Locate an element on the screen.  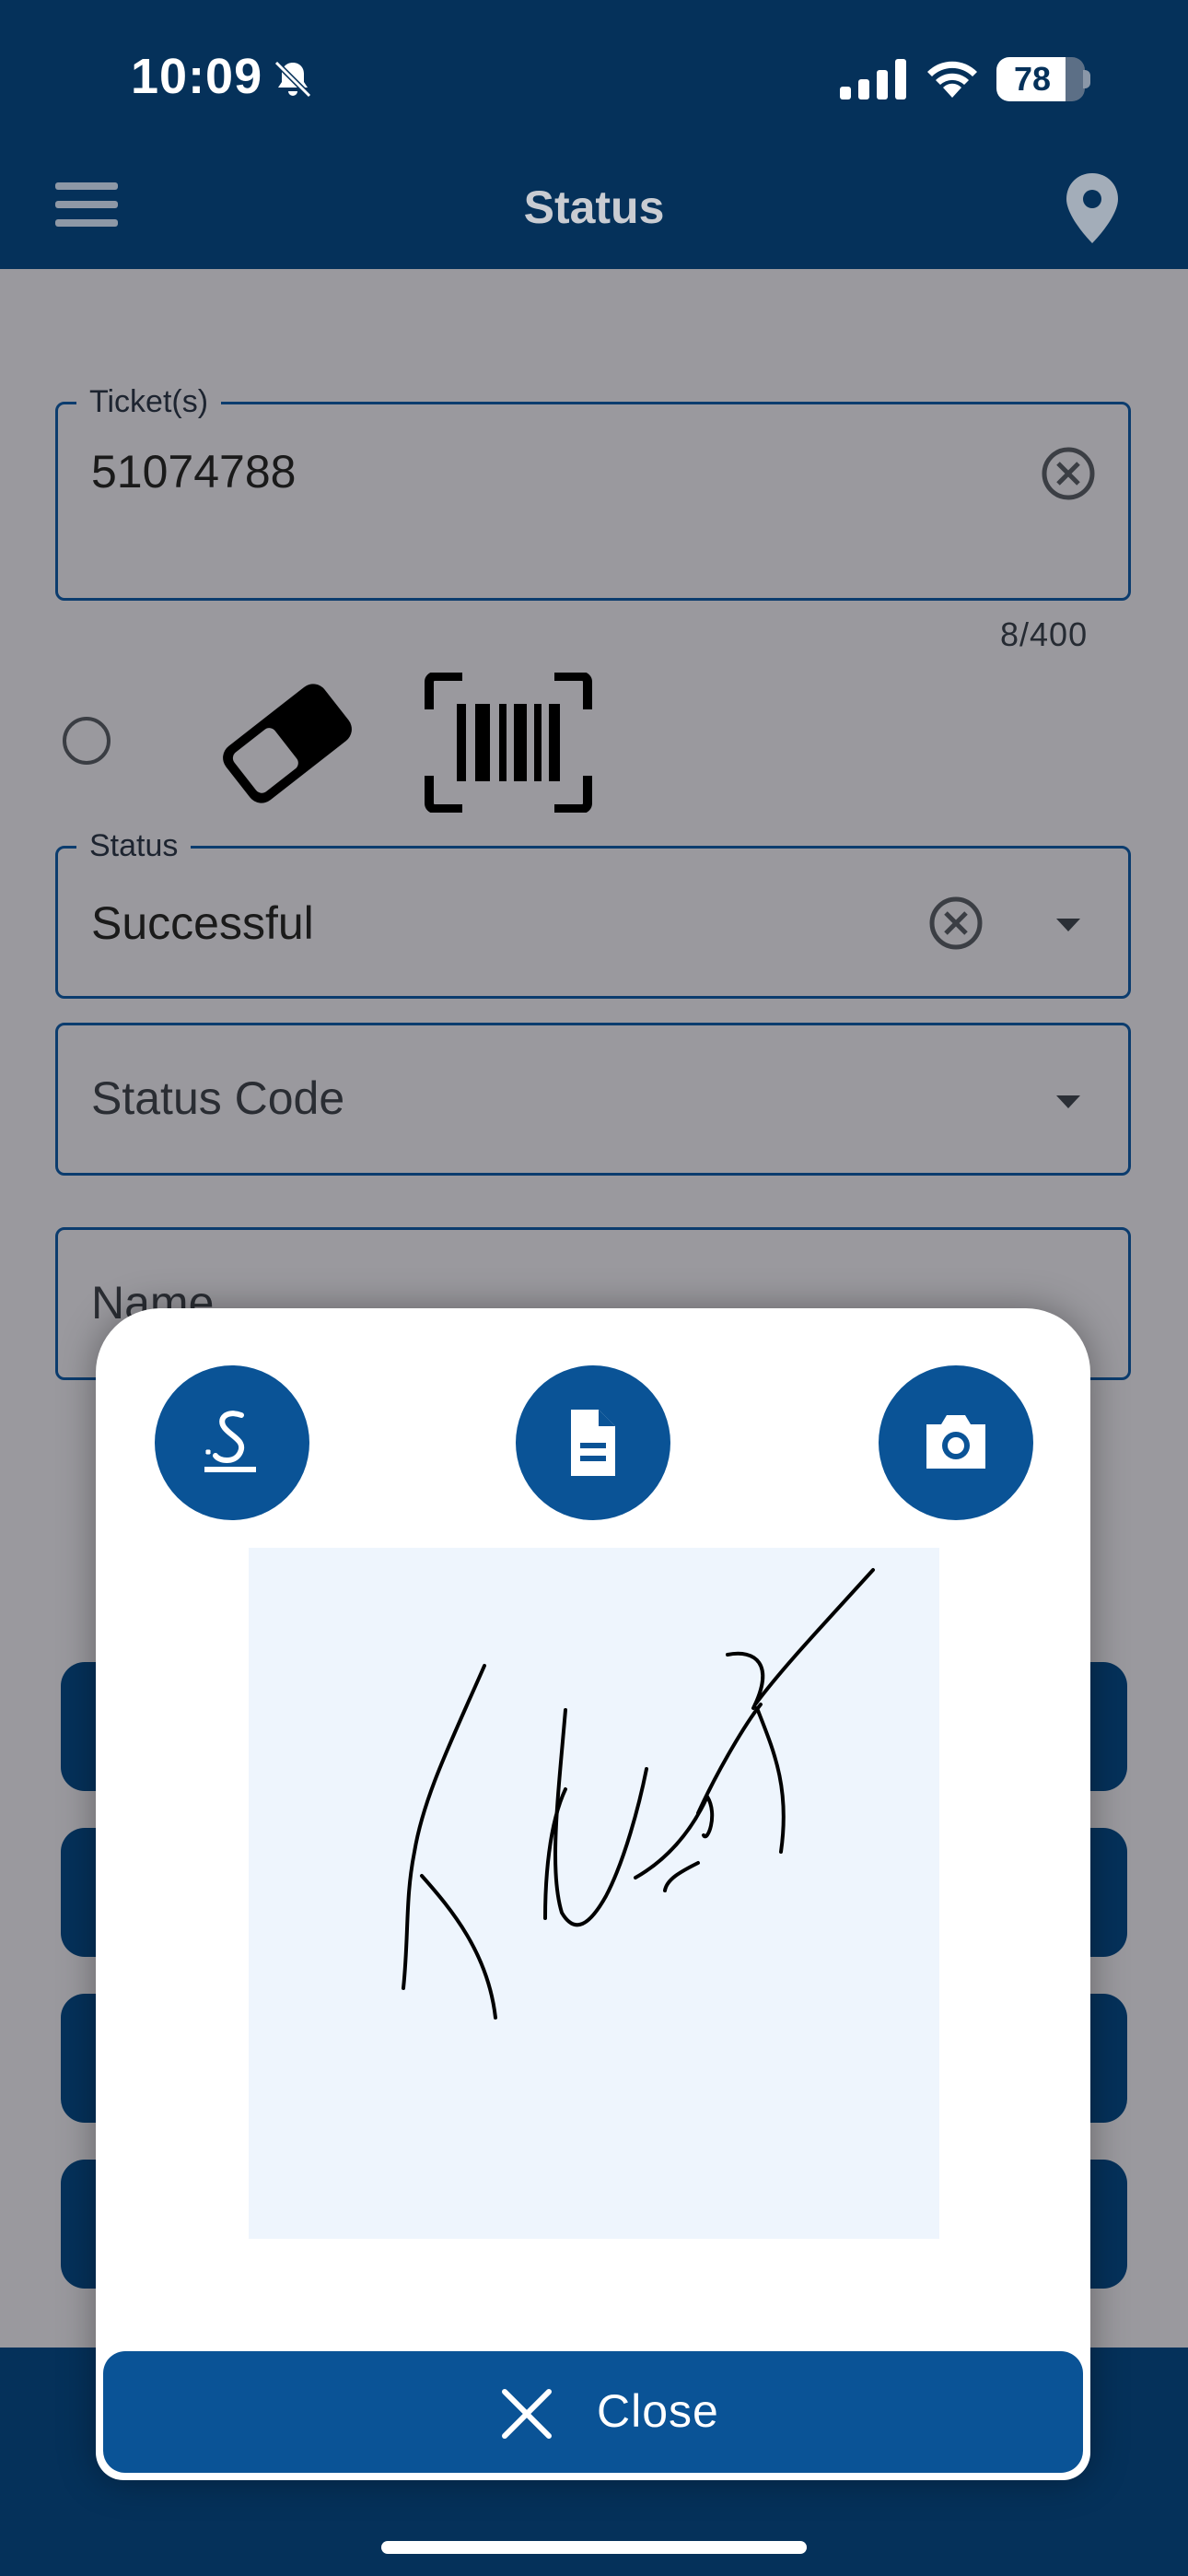
document-icon is located at coordinates (593, 1443).